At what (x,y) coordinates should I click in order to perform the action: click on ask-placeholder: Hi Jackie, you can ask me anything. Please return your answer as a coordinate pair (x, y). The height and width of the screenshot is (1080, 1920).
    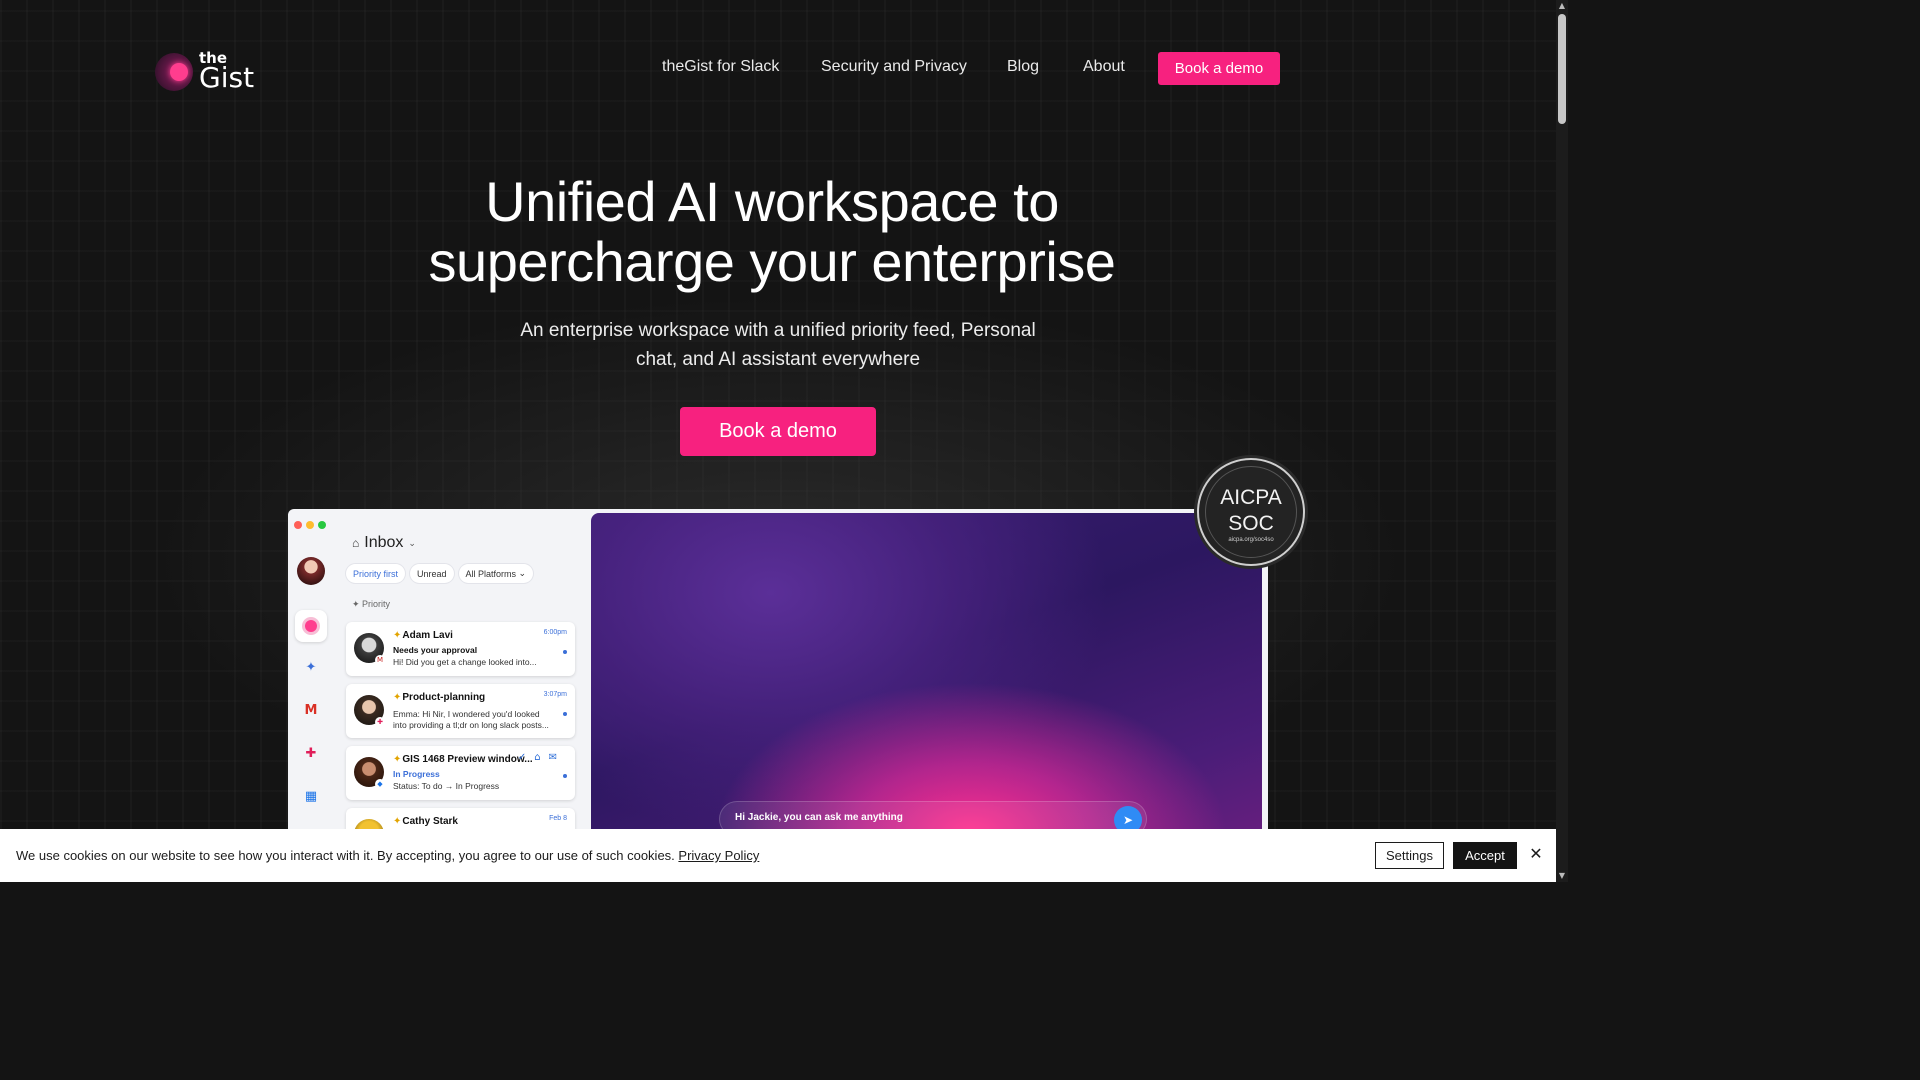
    Looking at the image, I should click on (819, 817).